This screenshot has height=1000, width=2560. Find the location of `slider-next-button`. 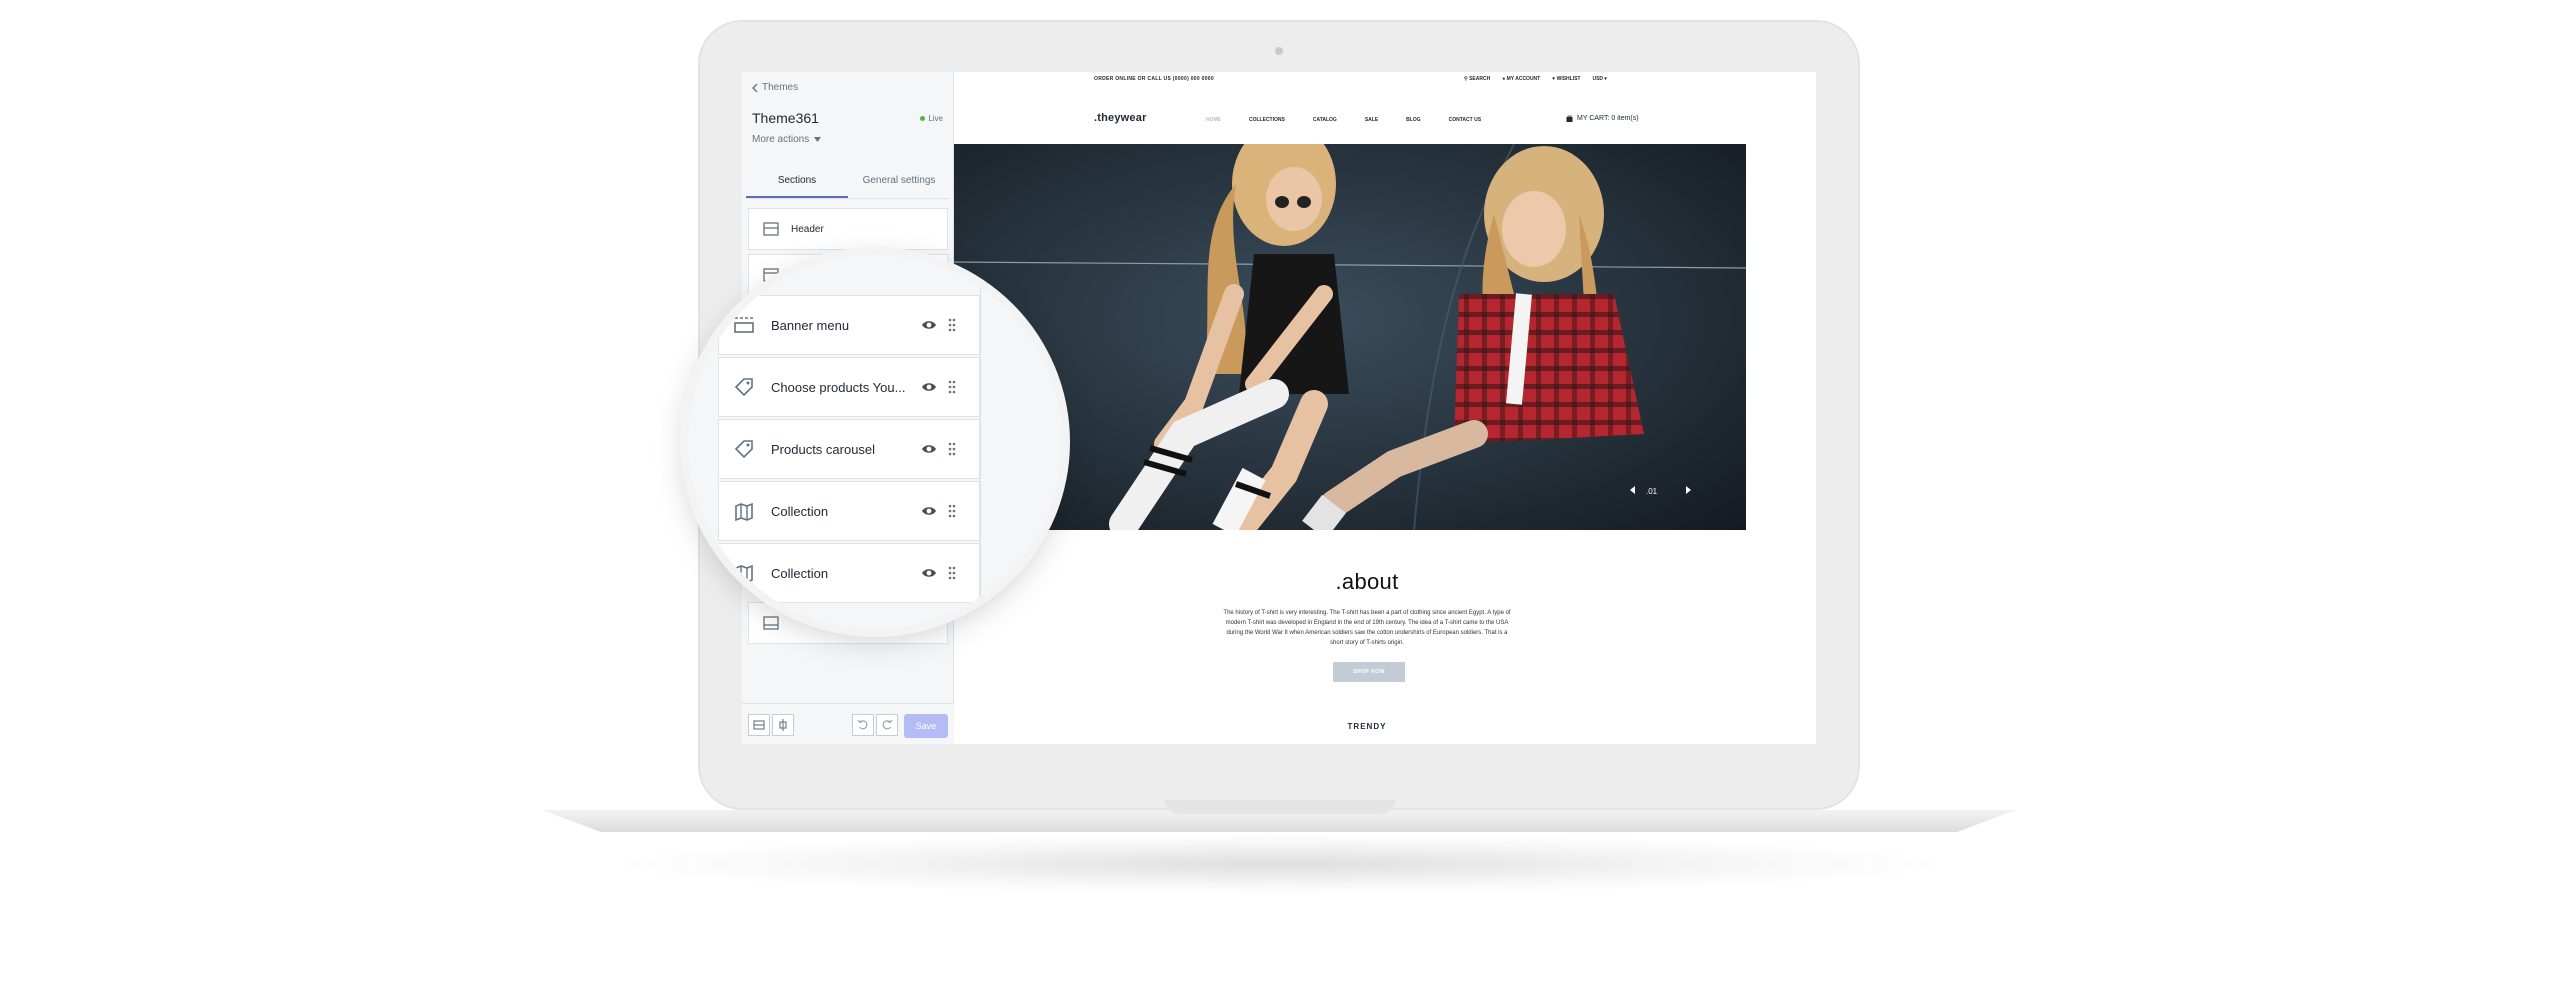

slider-next-button is located at coordinates (1689, 489).